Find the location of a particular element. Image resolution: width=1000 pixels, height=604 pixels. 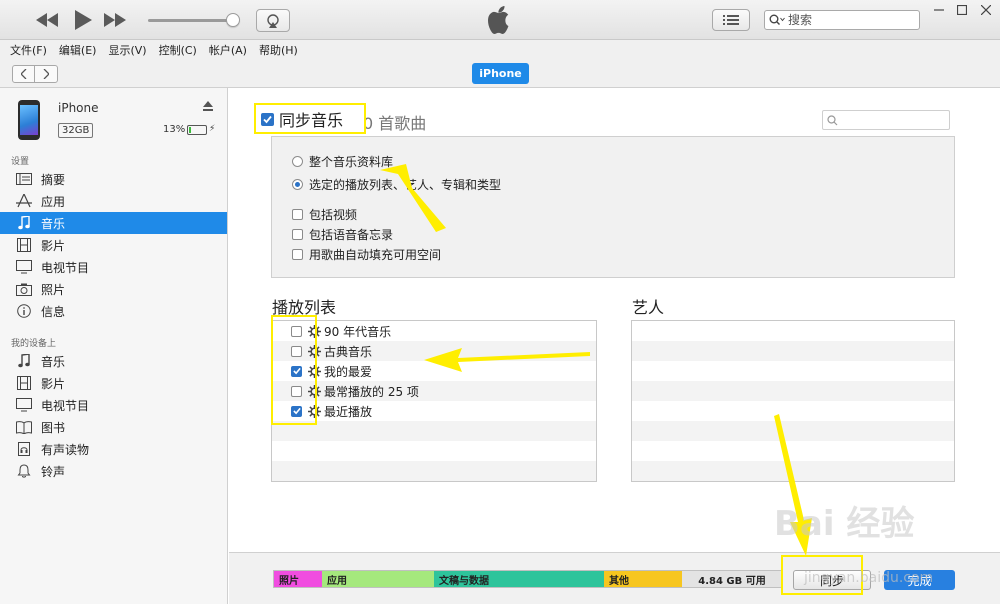

volume-slider is located at coordinates (192, 20).